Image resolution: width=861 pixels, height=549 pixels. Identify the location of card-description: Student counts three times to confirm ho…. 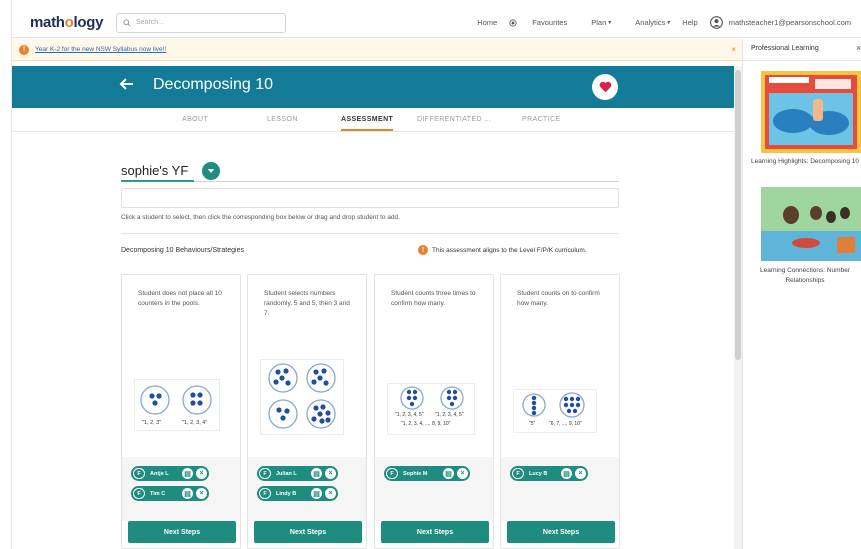
(433, 299).